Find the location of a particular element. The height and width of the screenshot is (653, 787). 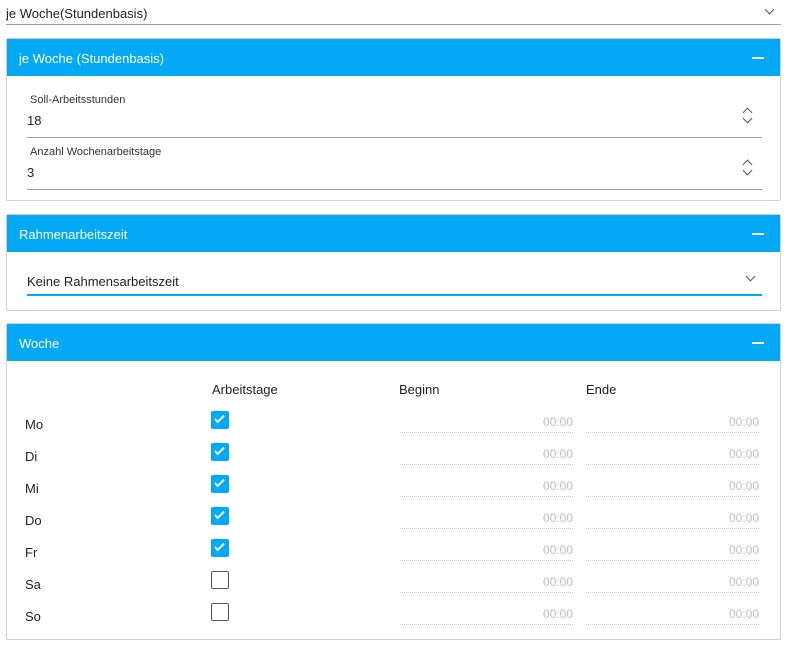

period-select-value: je Woche(Stundenbasis) is located at coordinates (77, 13).